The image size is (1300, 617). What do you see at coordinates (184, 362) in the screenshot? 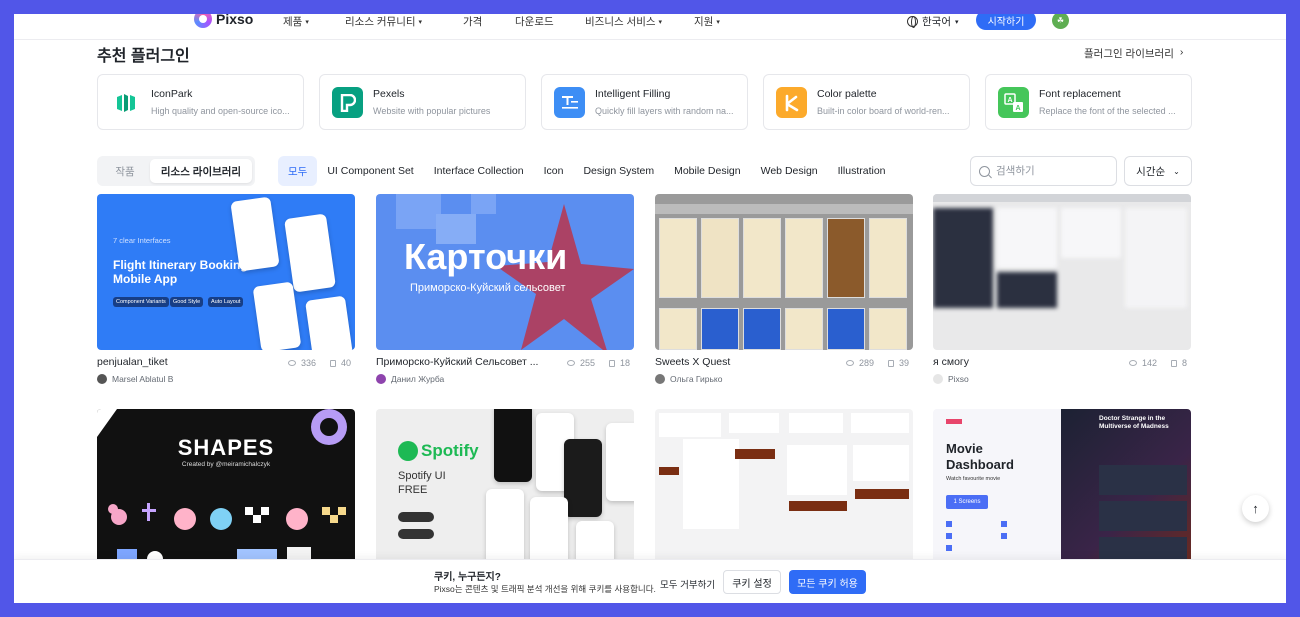
I see `card-title: penjualan_tiket` at bounding box center [184, 362].